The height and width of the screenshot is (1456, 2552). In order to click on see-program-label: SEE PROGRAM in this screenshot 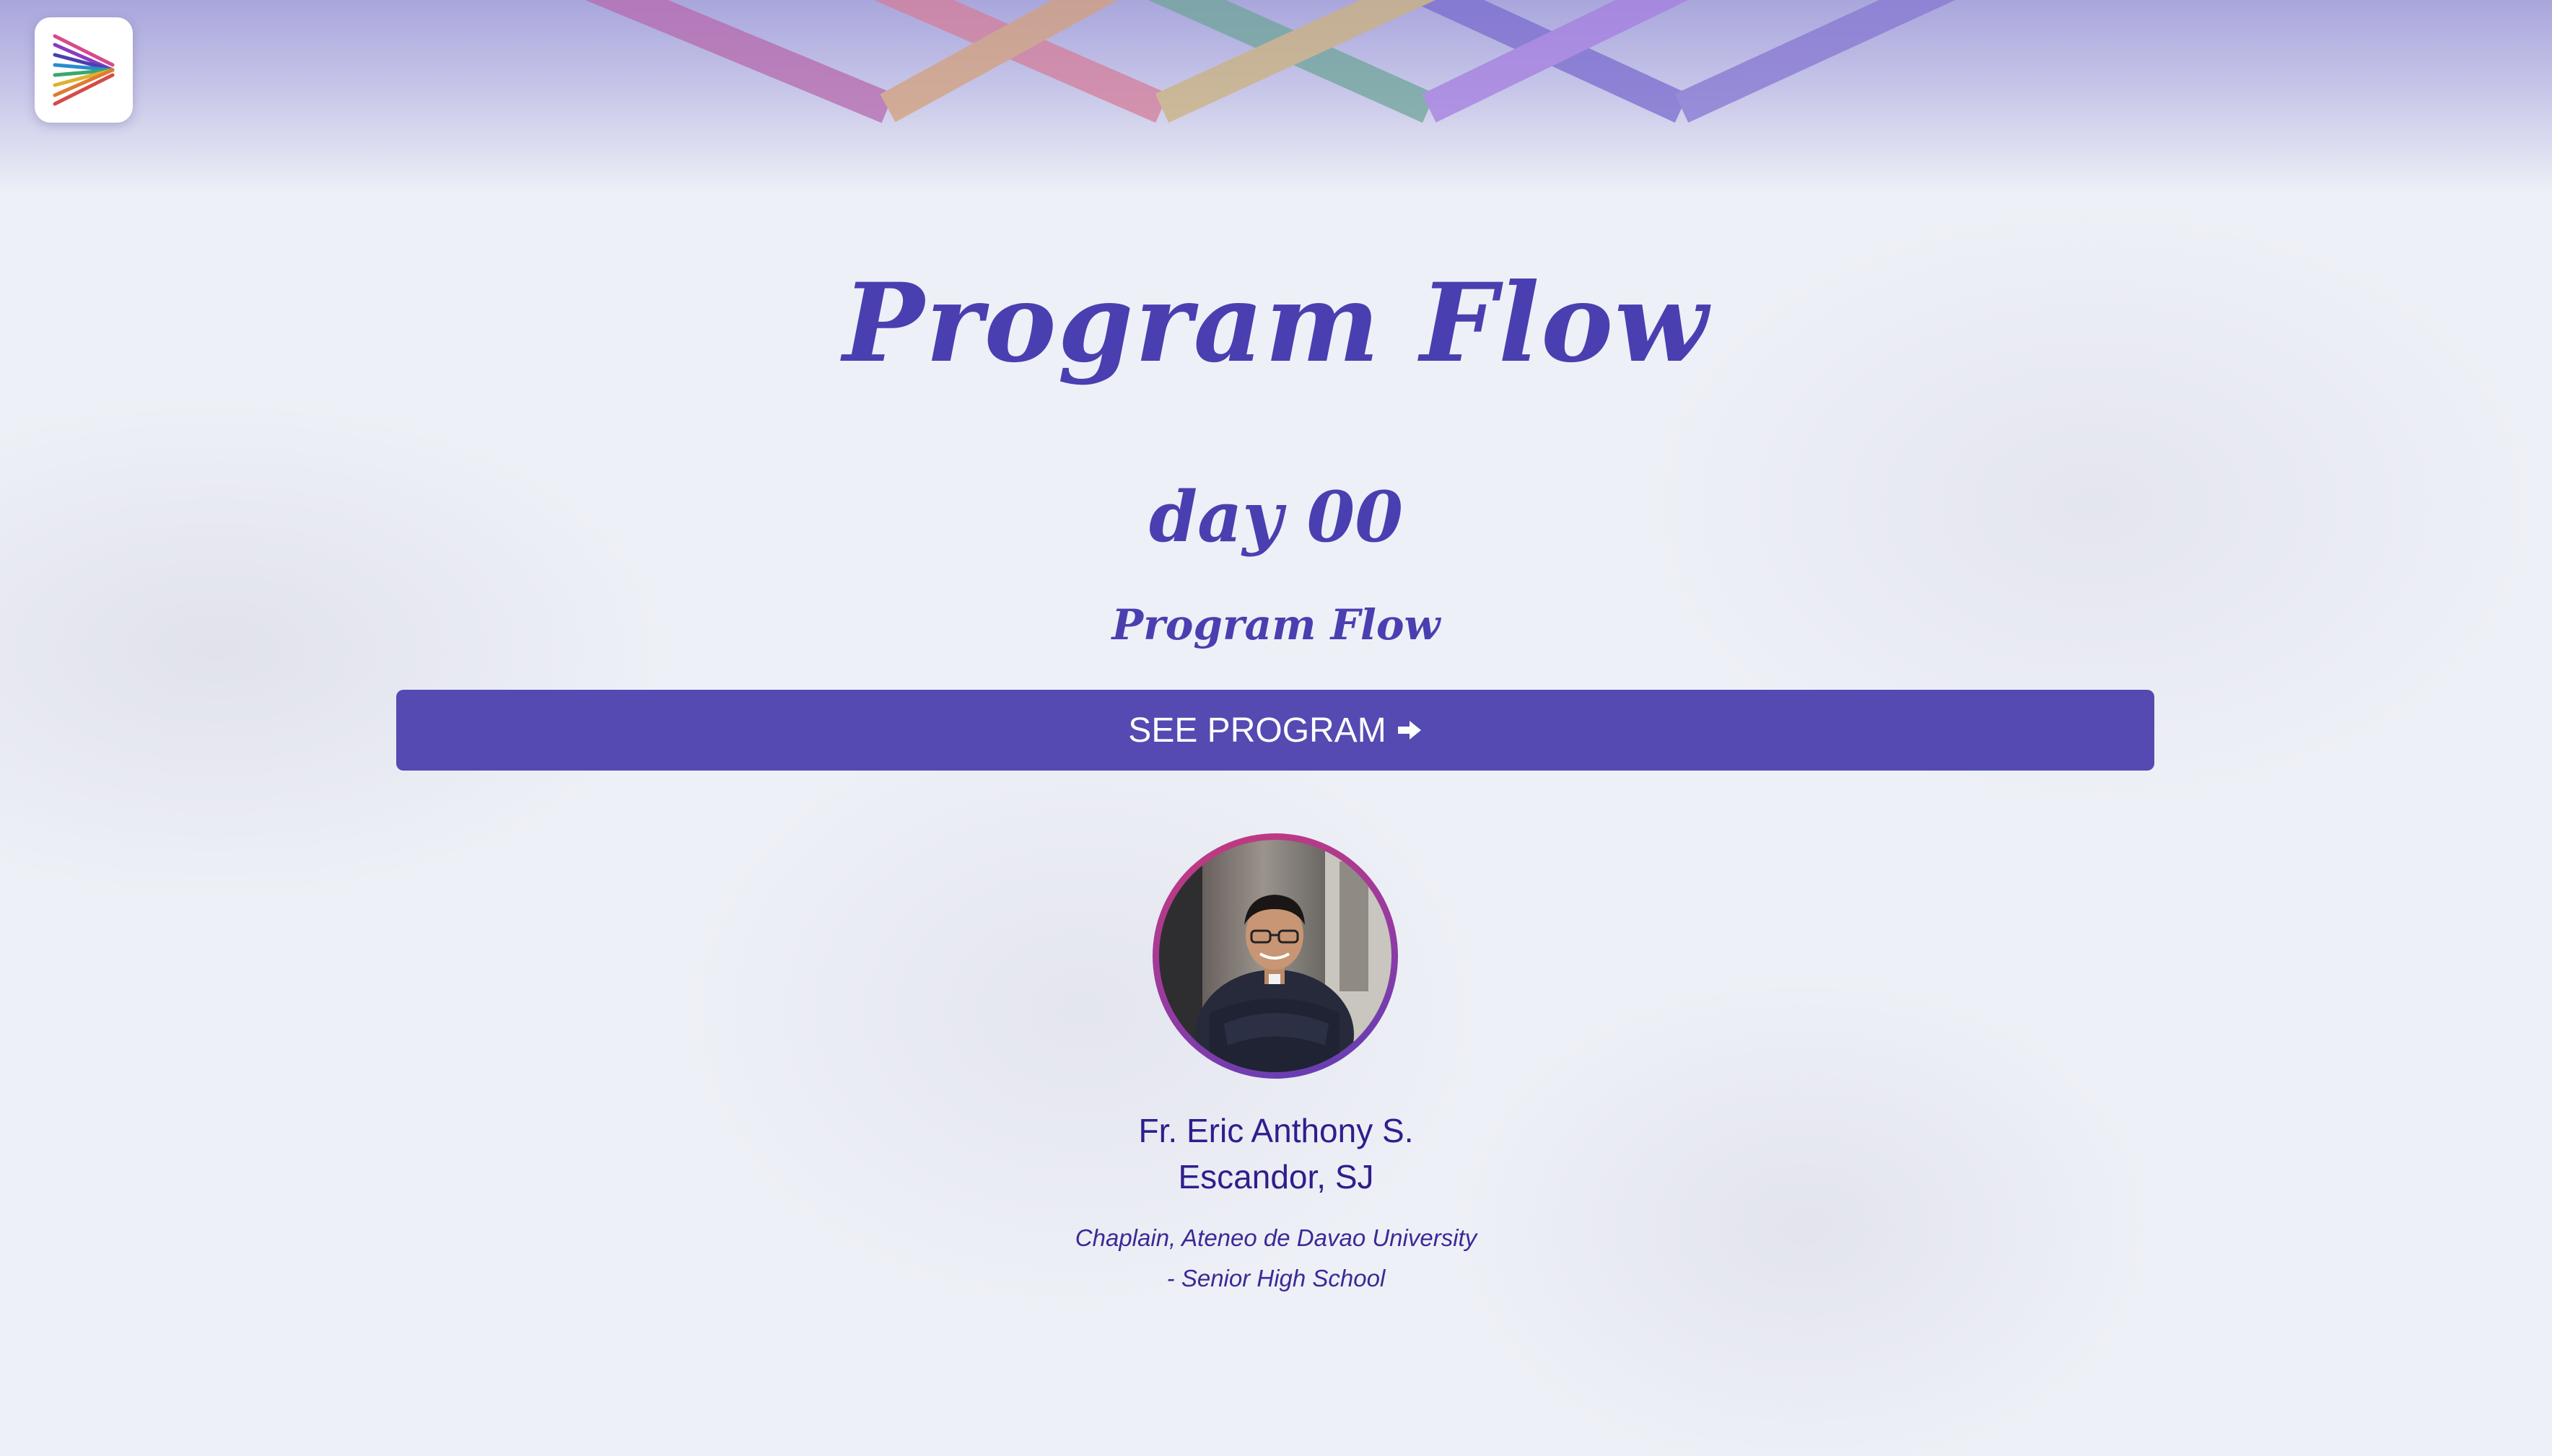, I will do `click(1257, 730)`.